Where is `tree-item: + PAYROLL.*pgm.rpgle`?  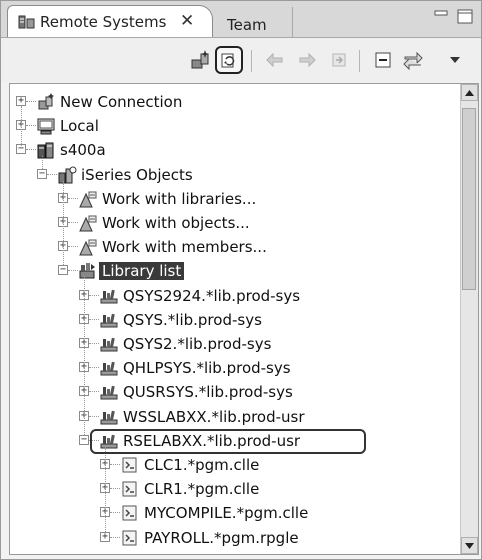
tree-item: + PAYROLL.*pgm.rpgle is located at coordinates (235, 538).